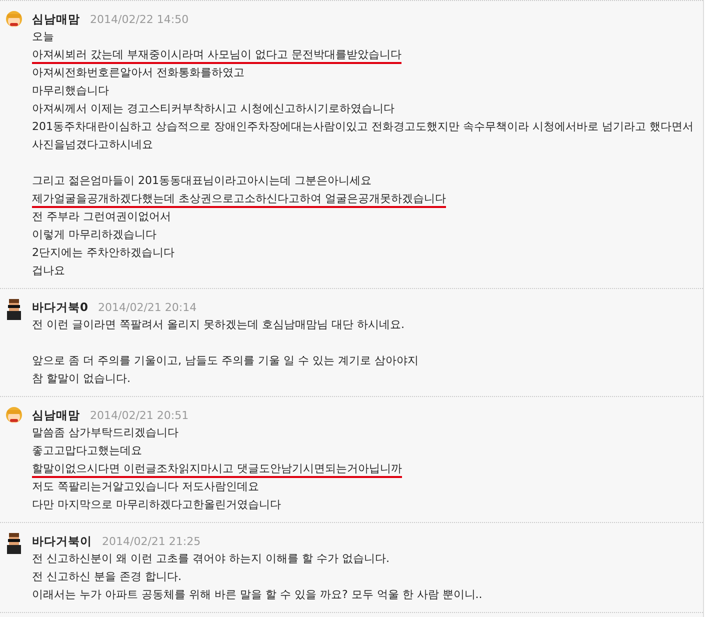 The width and height of the screenshot is (720, 617). What do you see at coordinates (217, 55) in the screenshot?
I see `comment-text: 아져씨뵈러 갔는데 부재중이시라며 사모님이 없다고 문전박대를받았습니다` at bounding box center [217, 55].